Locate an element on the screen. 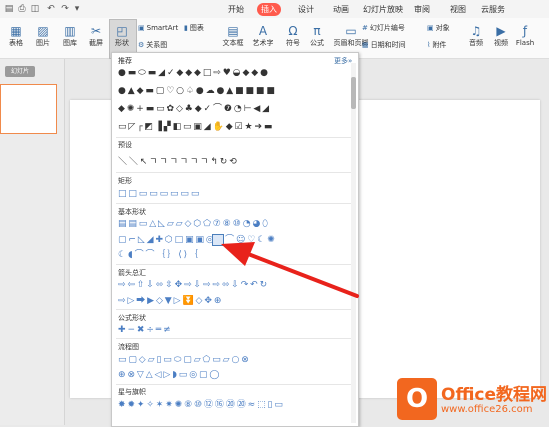  section-flowchart: 流程图 is located at coordinates (128, 347).